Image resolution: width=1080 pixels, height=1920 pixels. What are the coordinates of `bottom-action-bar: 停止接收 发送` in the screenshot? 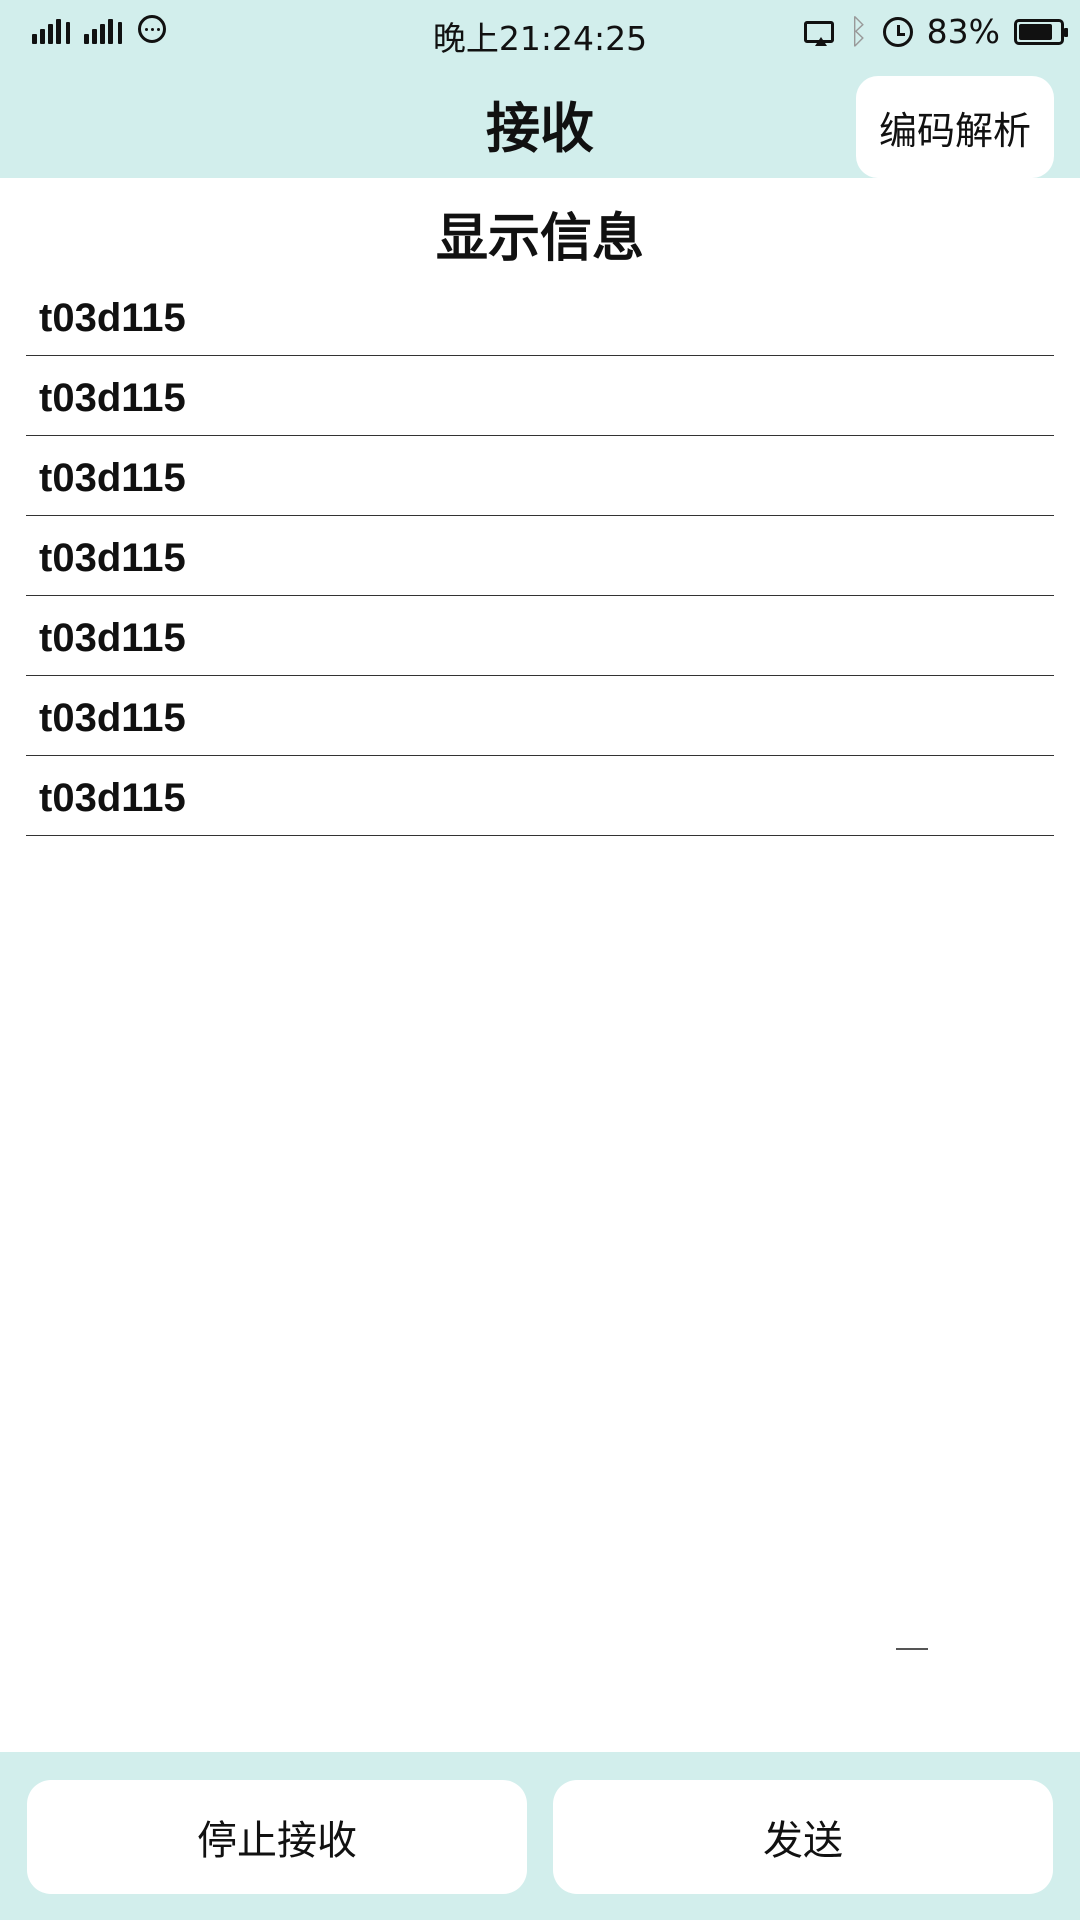 It's located at (540, 1836).